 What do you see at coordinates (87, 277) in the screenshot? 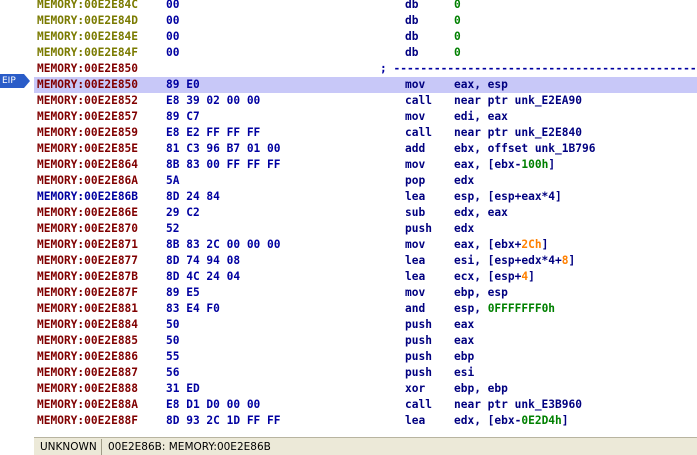
I see `row-address: MEMORY:00E2E87B` at bounding box center [87, 277].